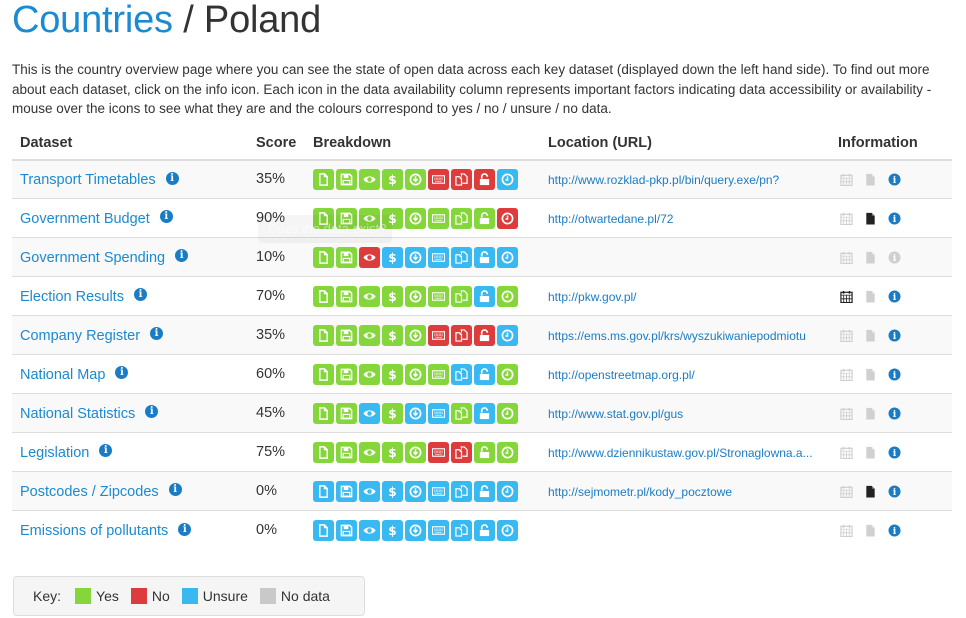 This screenshot has height=618, width=966. What do you see at coordinates (92, 20) in the screenshot?
I see `breadcrumb-countries-link: Countries` at bounding box center [92, 20].